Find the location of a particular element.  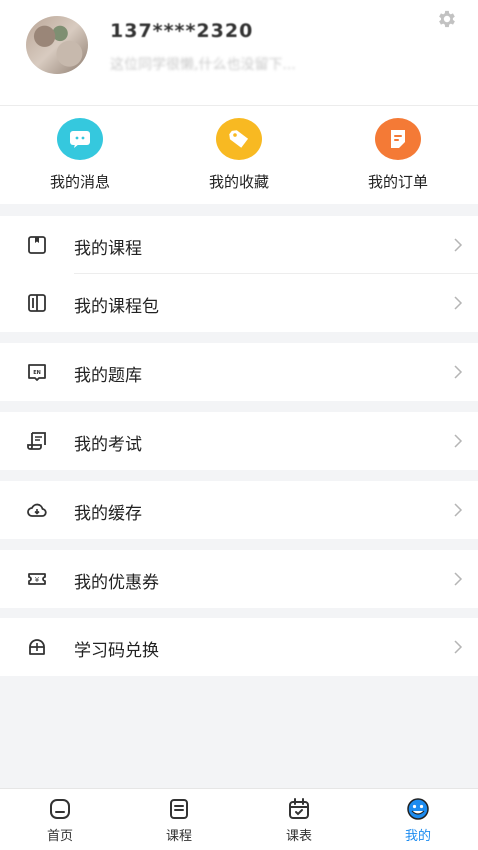

menu-group-courses: 我的课程 我的课程包 is located at coordinates (239, 274).